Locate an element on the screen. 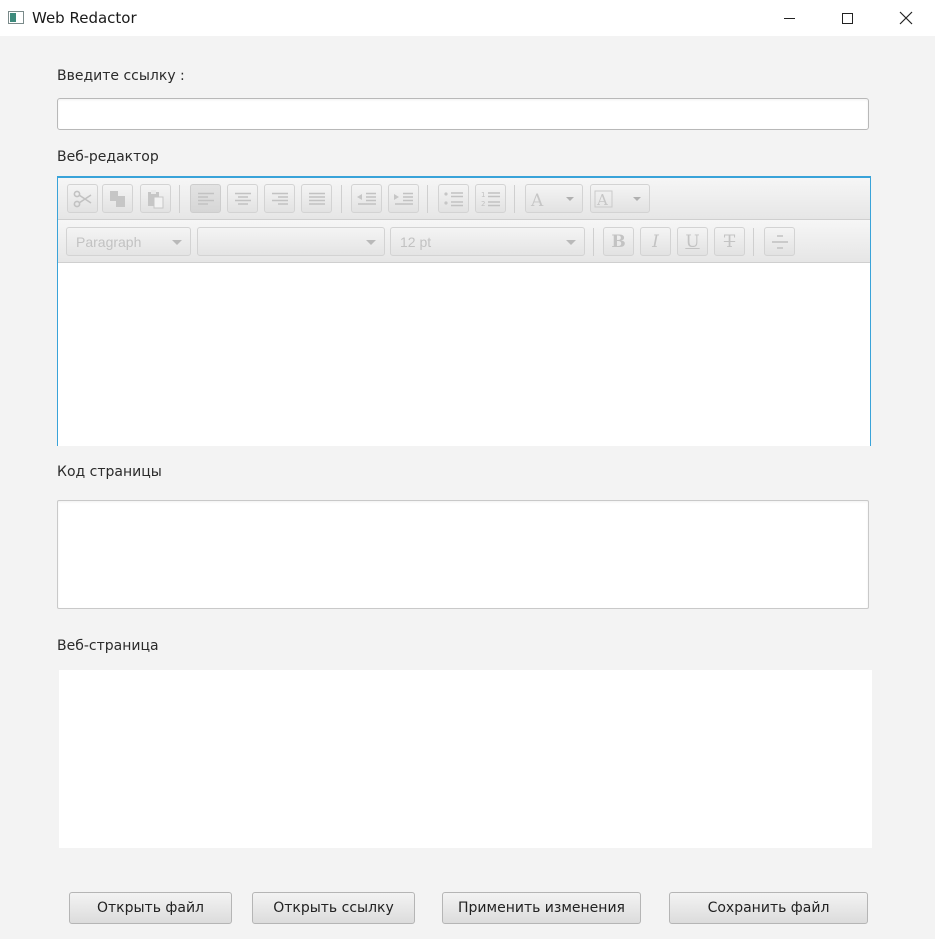 Image resolution: width=935 pixels, height=939 pixels. close-button is located at coordinates (906, 18).